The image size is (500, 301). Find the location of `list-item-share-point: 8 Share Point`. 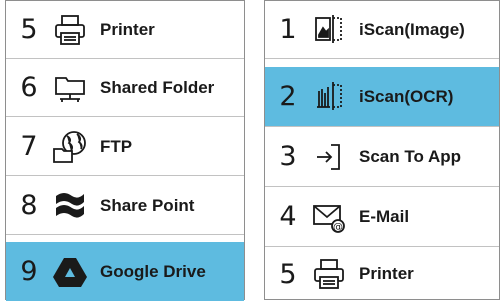

list-item-share-point: 8 Share Point is located at coordinates (125, 206).